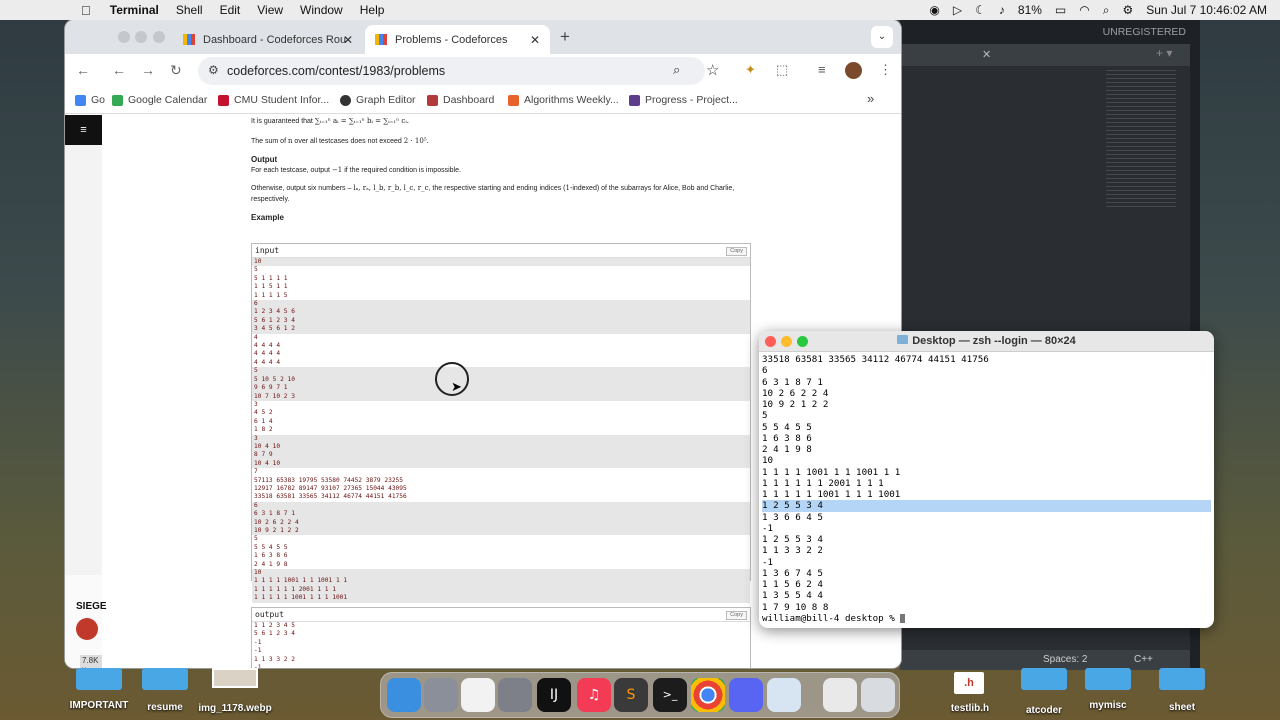 The image size is (1280, 720). Describe the element at coordinates (321, 10) in the screenshot. I see `menu-window: Window` at that location.